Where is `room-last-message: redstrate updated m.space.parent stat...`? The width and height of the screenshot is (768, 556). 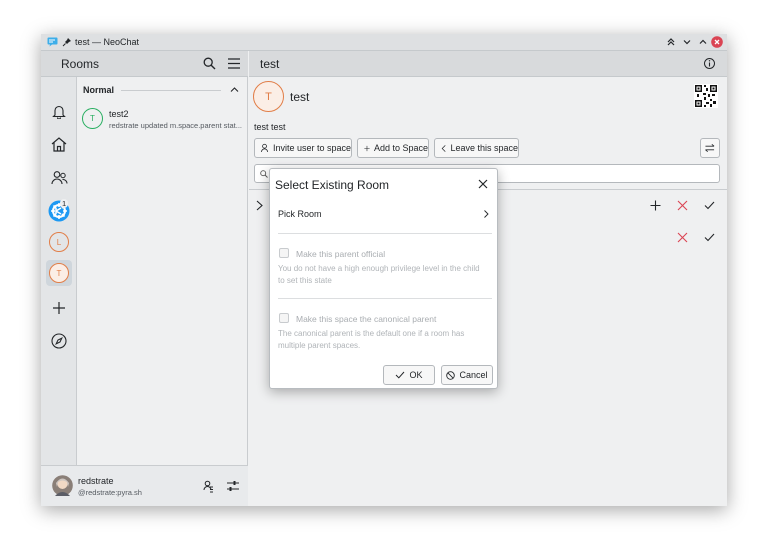
room-last-message: redstrate updated m.space.parent stat... is located at coordinates (175, 125).